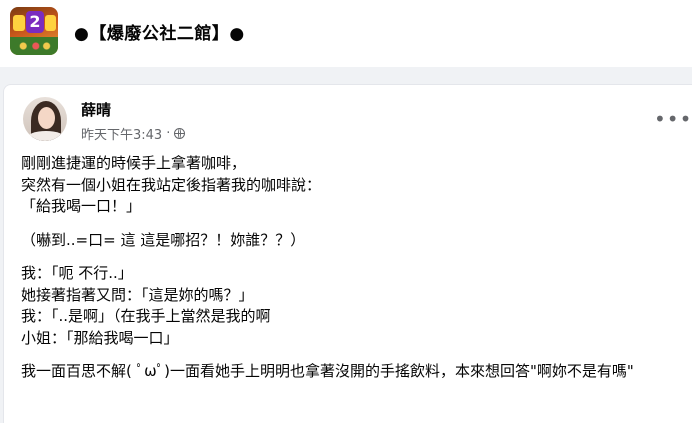 The width and height of the screenshot is (692, 423). What do you see at coordinates (46, 136) in the screenshot?
I see `avatar-shoulder` at bounding box center [46, 136].